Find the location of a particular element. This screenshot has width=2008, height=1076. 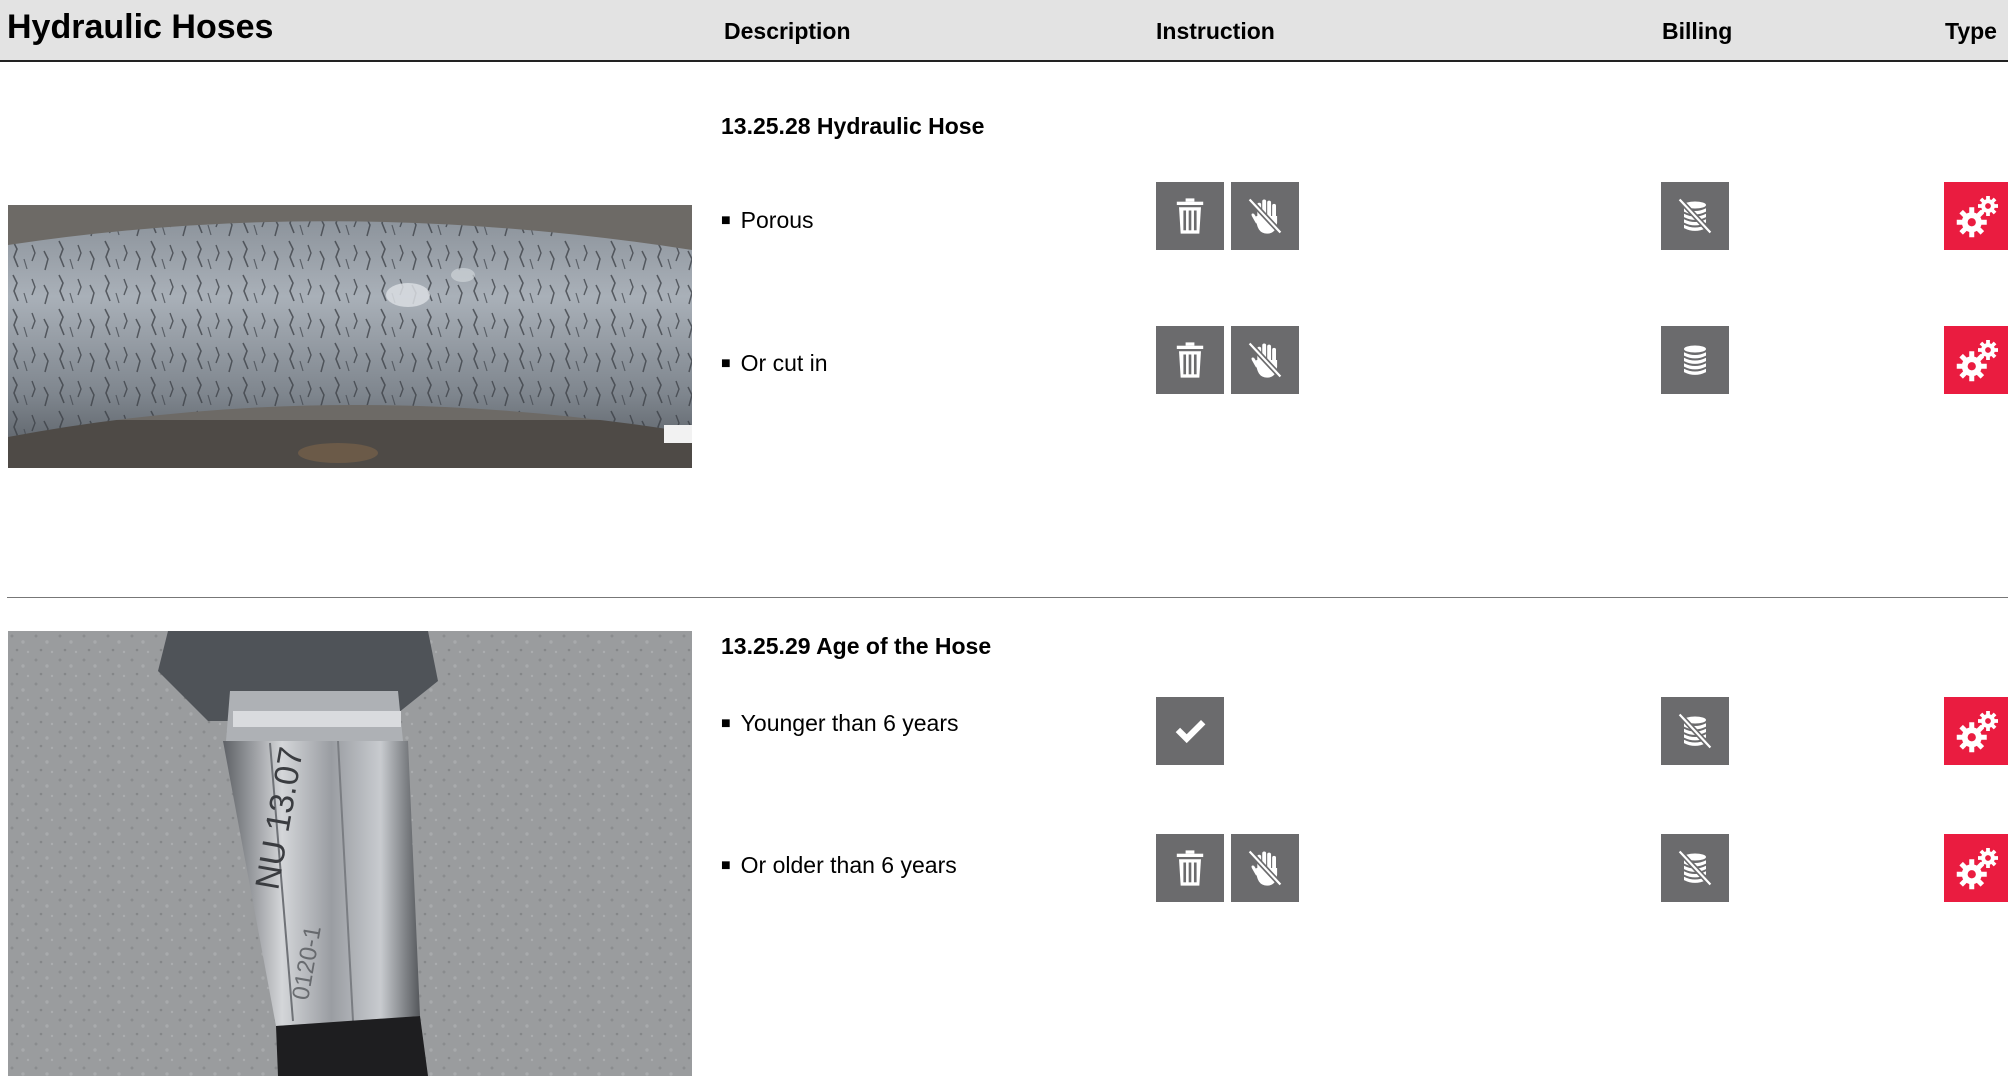

item-label: Or older than 6 years is located at coordinates (848, 865).